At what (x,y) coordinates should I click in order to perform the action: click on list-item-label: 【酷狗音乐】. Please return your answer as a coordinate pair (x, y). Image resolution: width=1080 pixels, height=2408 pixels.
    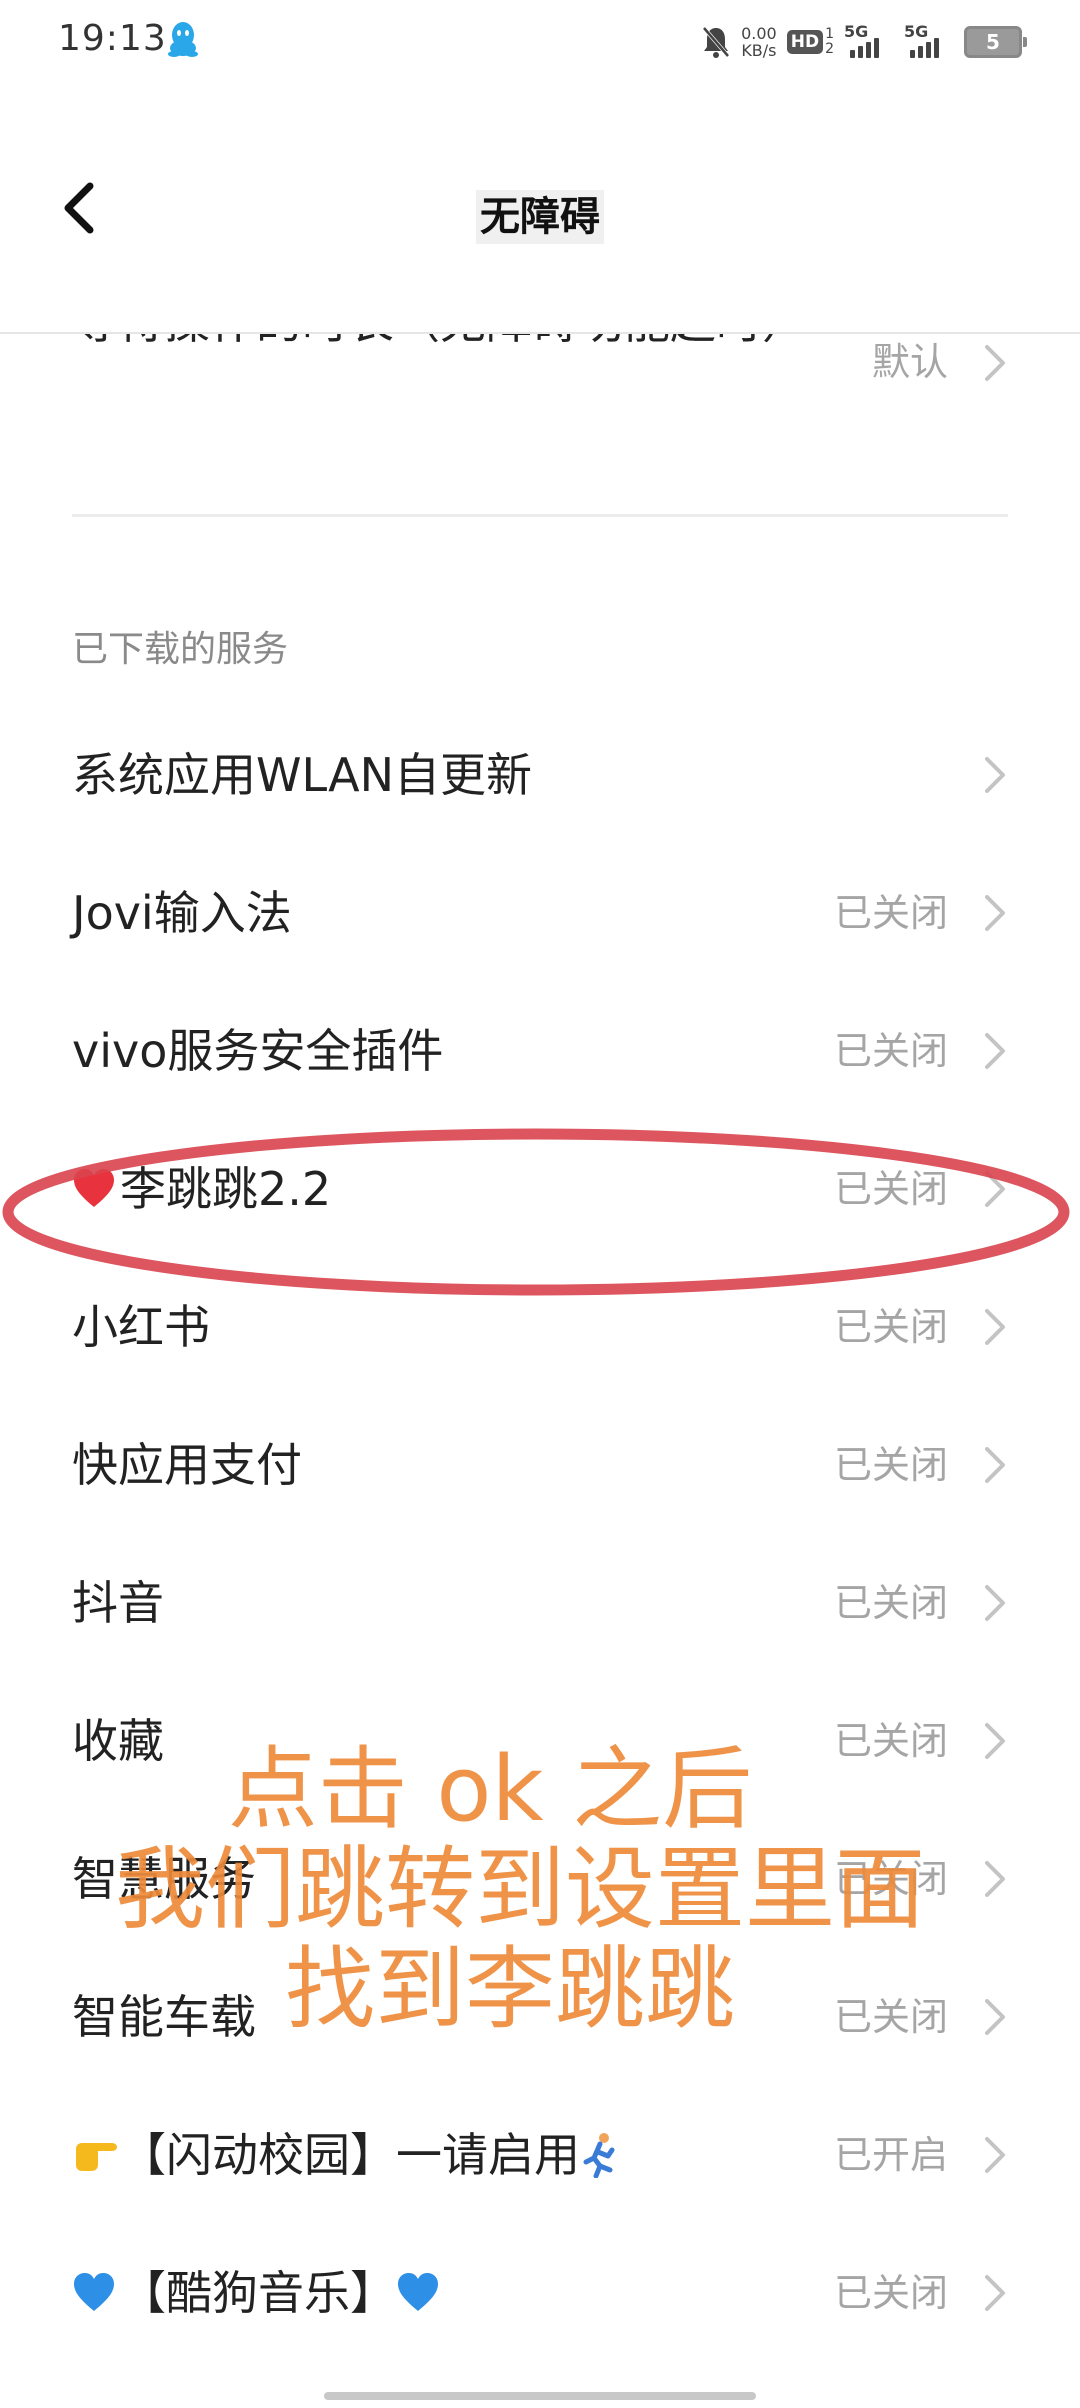
    Looking at the image, I should click on (258, 2288).